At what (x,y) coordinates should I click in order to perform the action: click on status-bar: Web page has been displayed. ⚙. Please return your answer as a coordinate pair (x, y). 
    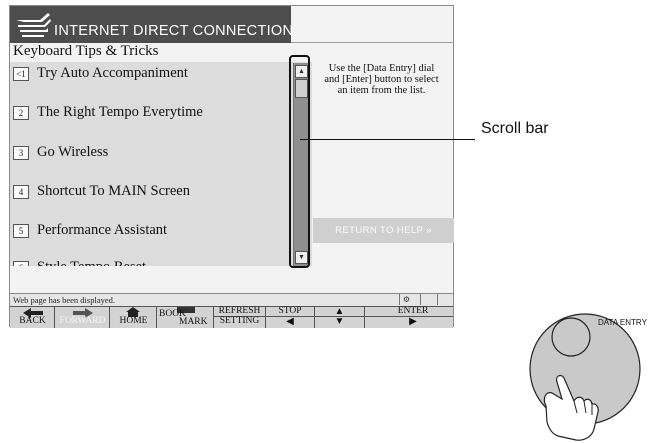
    Looking at the image, I should click on (231, 299).